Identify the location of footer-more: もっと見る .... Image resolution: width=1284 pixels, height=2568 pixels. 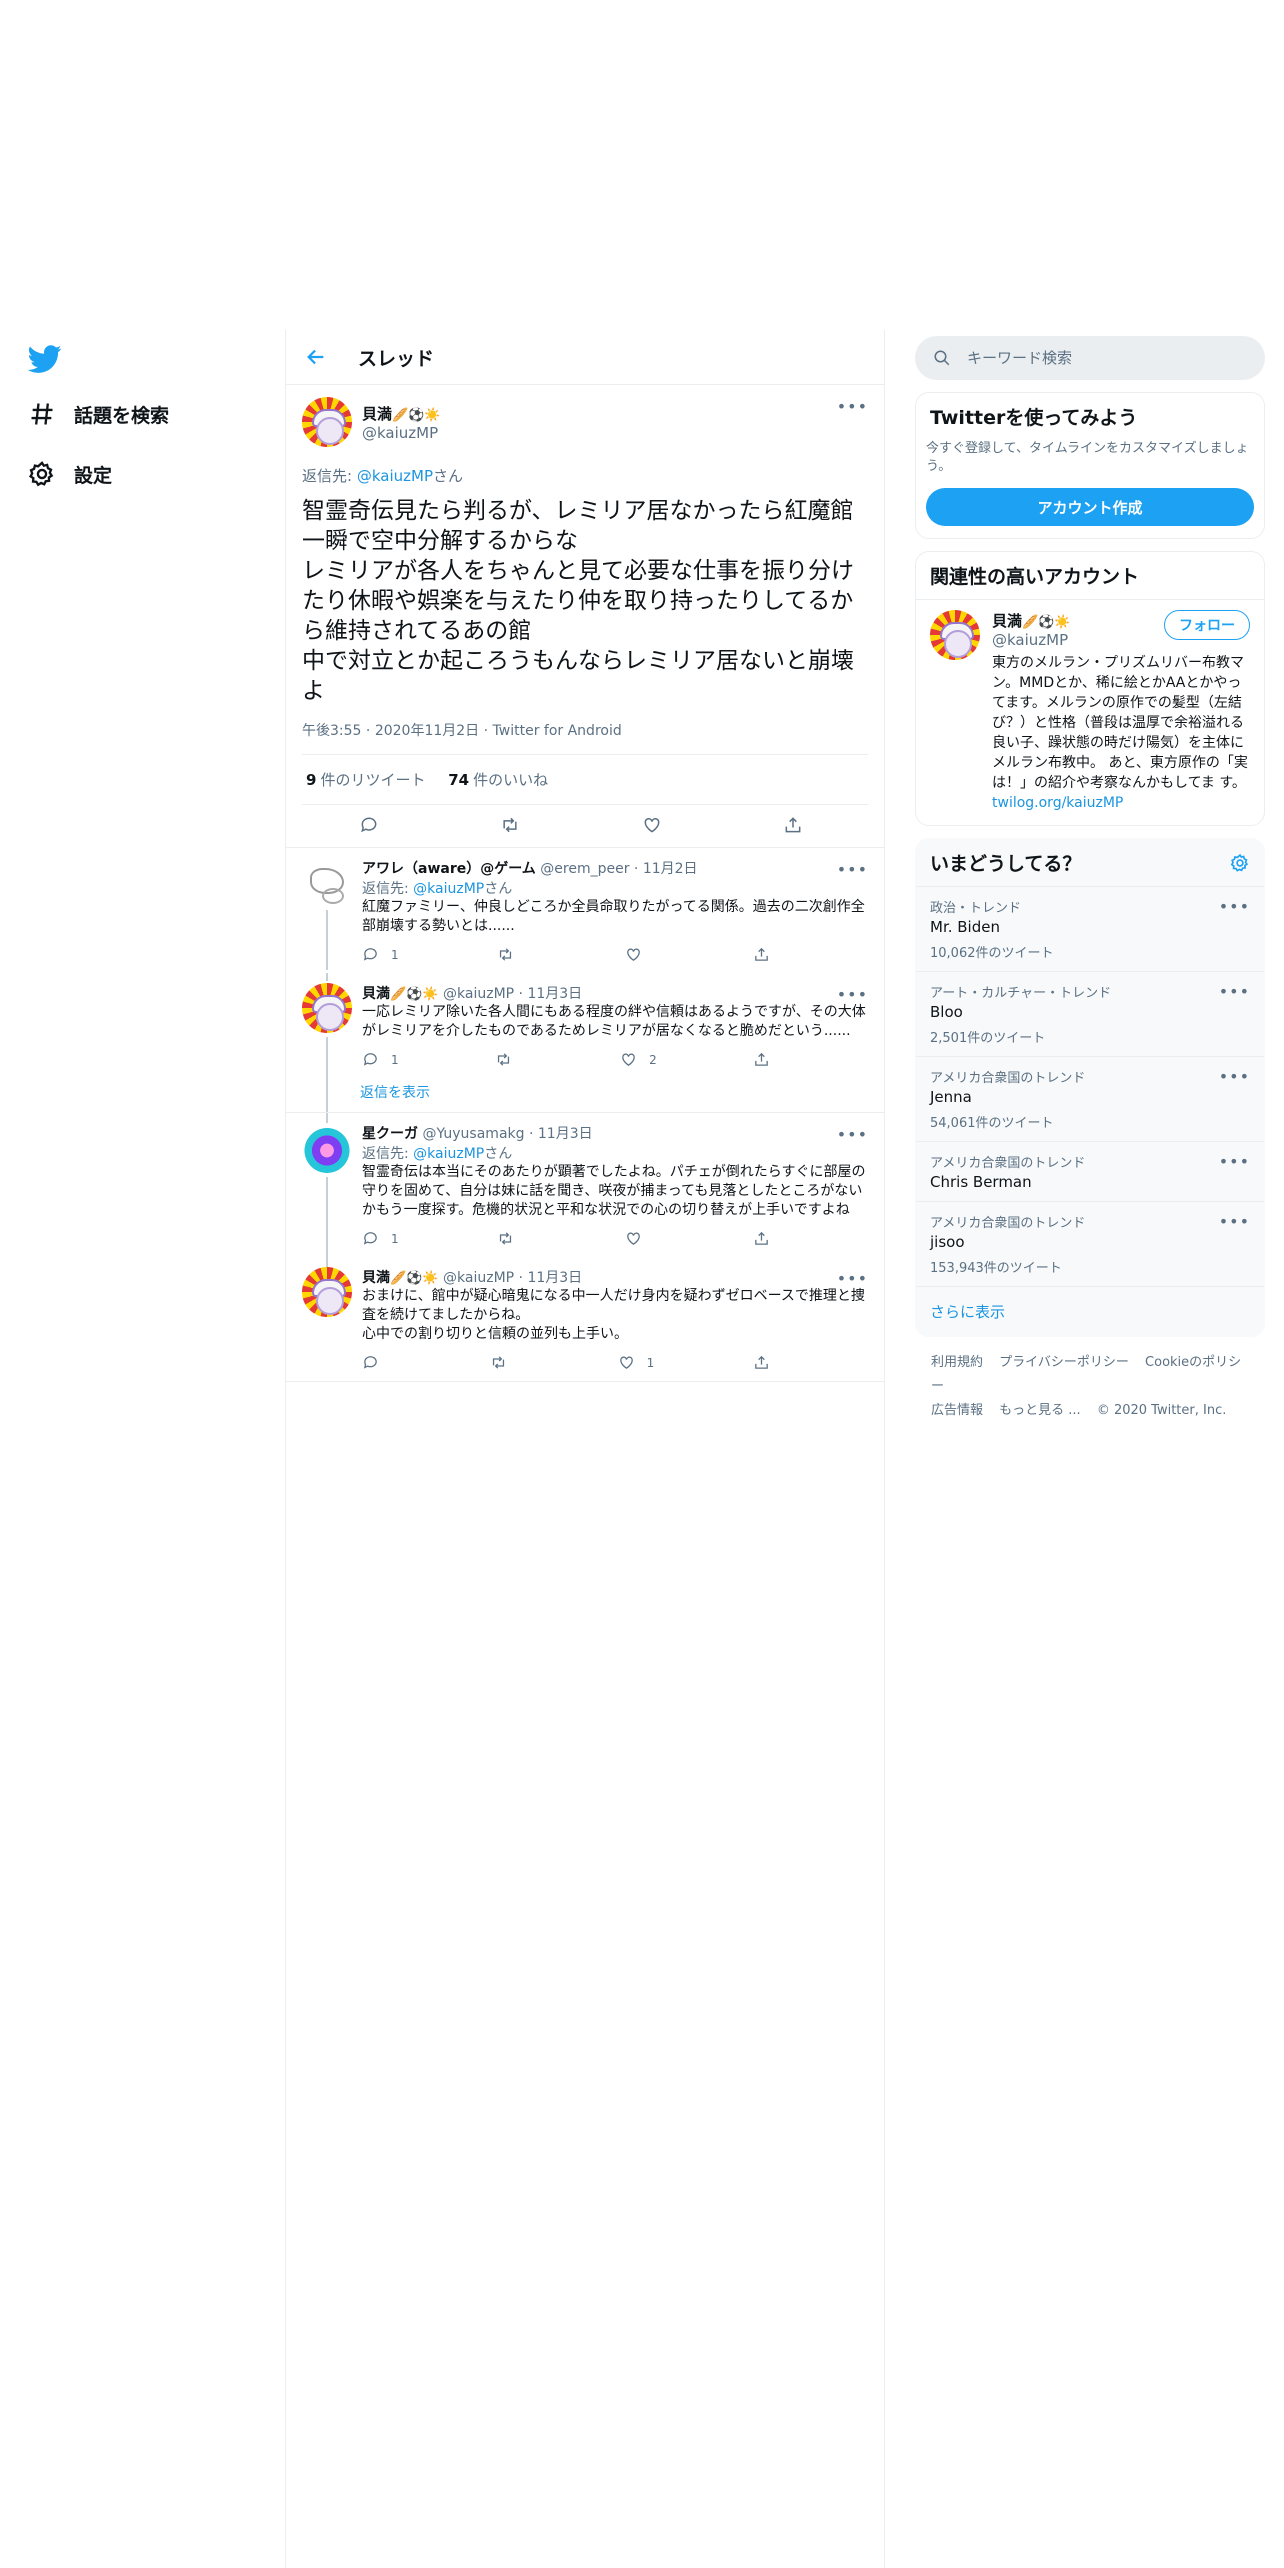
(1040, 1410).